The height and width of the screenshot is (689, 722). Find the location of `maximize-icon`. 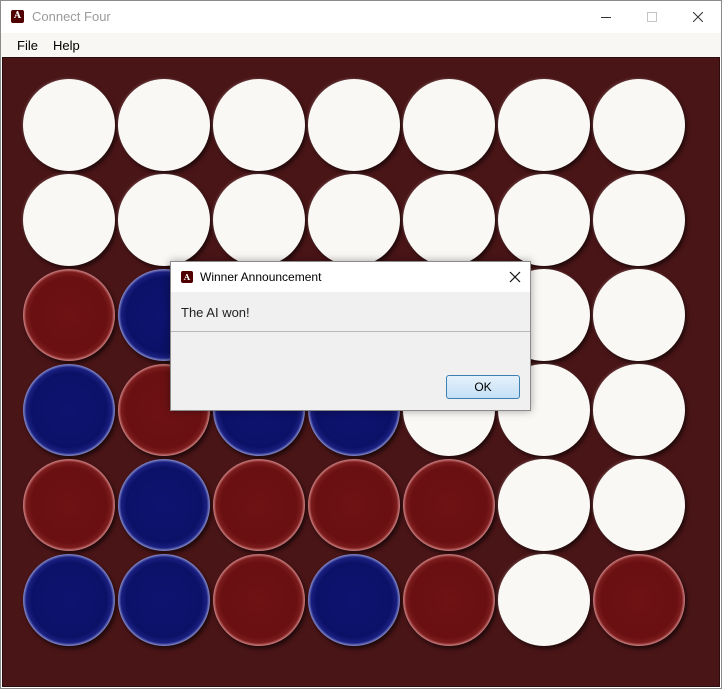

maximize-icon is located at coordinates (652, 17).